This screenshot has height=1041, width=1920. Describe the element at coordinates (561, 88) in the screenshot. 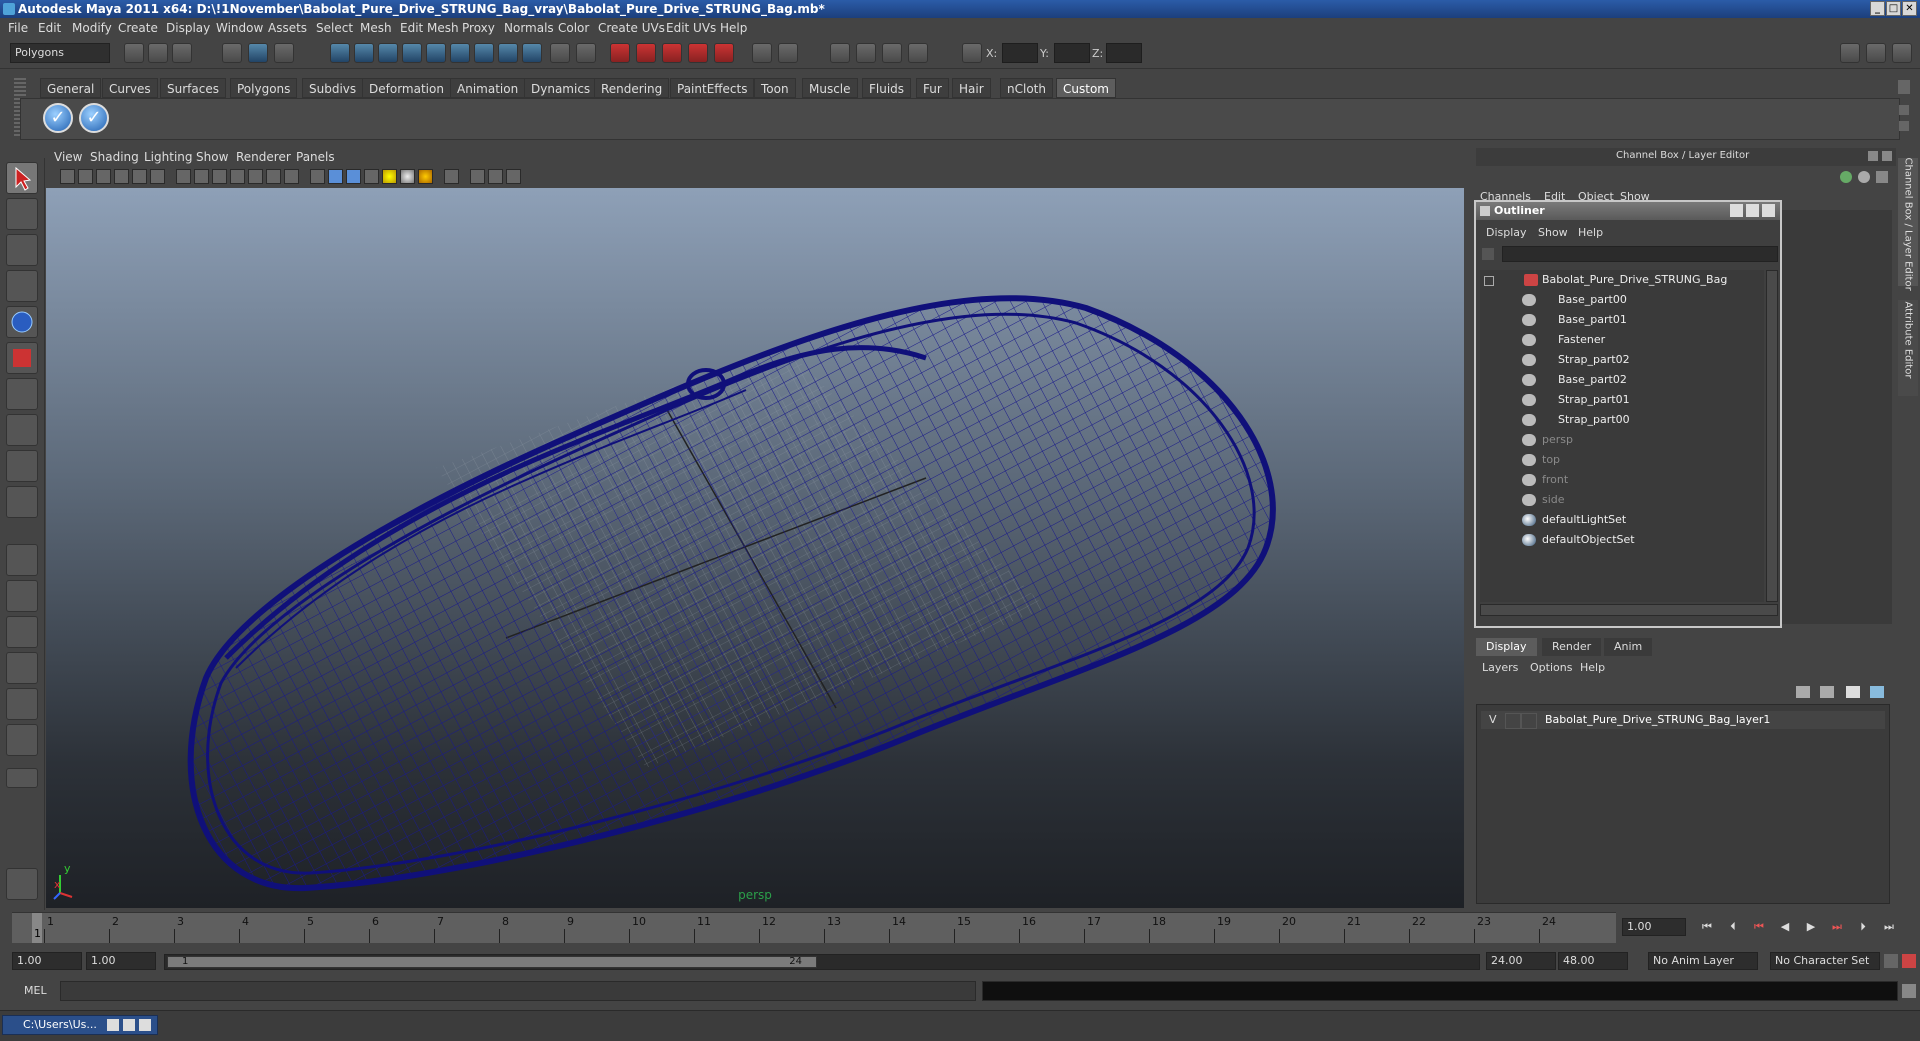

I see `shelf-tab-dynamics: Dynamics` at that location.